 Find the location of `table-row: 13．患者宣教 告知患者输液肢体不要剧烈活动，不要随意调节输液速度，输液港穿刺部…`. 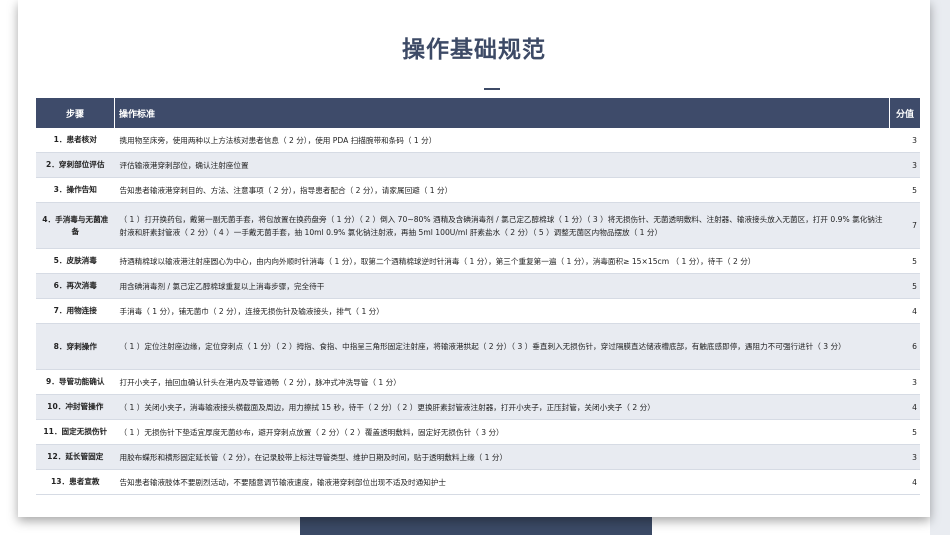

table-row: 13．患者宣教 告知患者输液肢体不要剧烈活动，不要随意调节输液速度，输液港穿刺部… is located at coordinates (478, 482).